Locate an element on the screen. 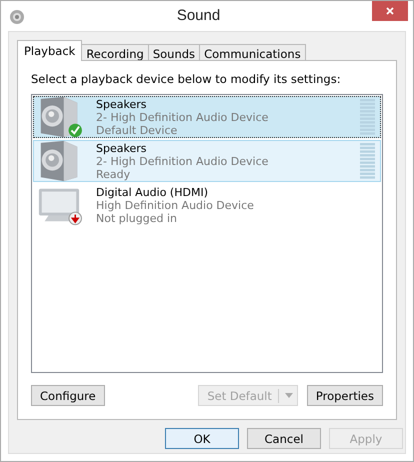 The width and height of the screenshot is (414, 462). tab: Communications is located at coordinates (252, 52).